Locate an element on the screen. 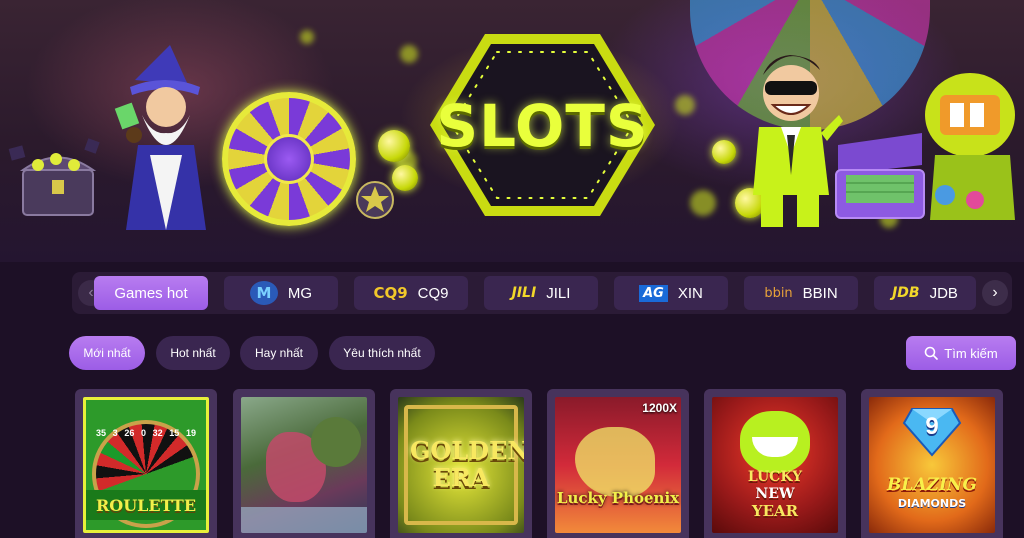  game-card-lucky-new-year: LUCKY NEW YEAR is located at coordinates (775, 463).